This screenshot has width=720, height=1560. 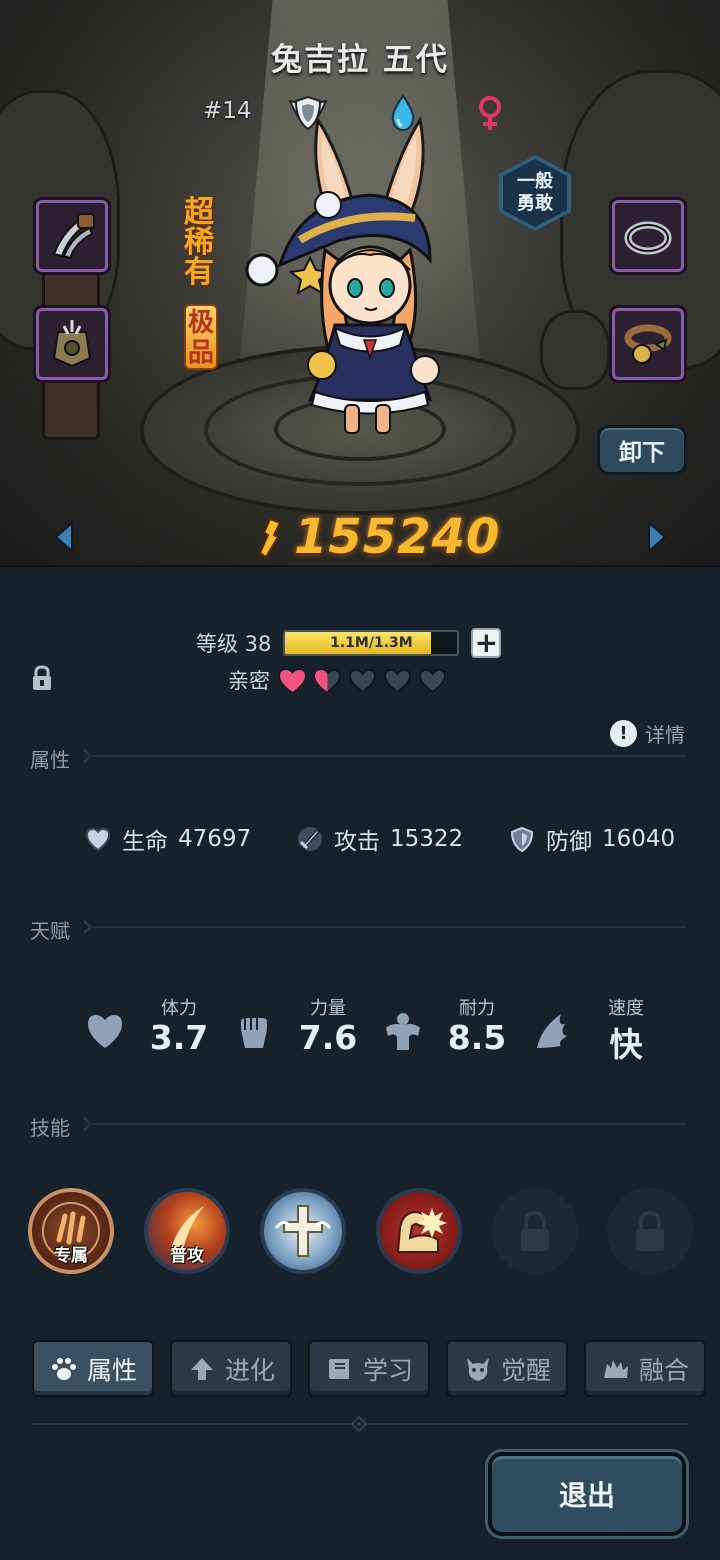 I want to click on personality-line-1: 一般, so click(x=535, y=181).